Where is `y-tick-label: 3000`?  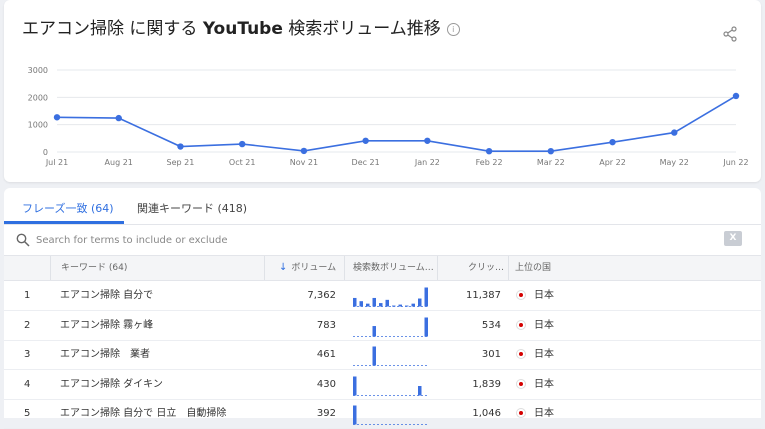
y-tick-label: 3000 is located at coordinates (38, 70).